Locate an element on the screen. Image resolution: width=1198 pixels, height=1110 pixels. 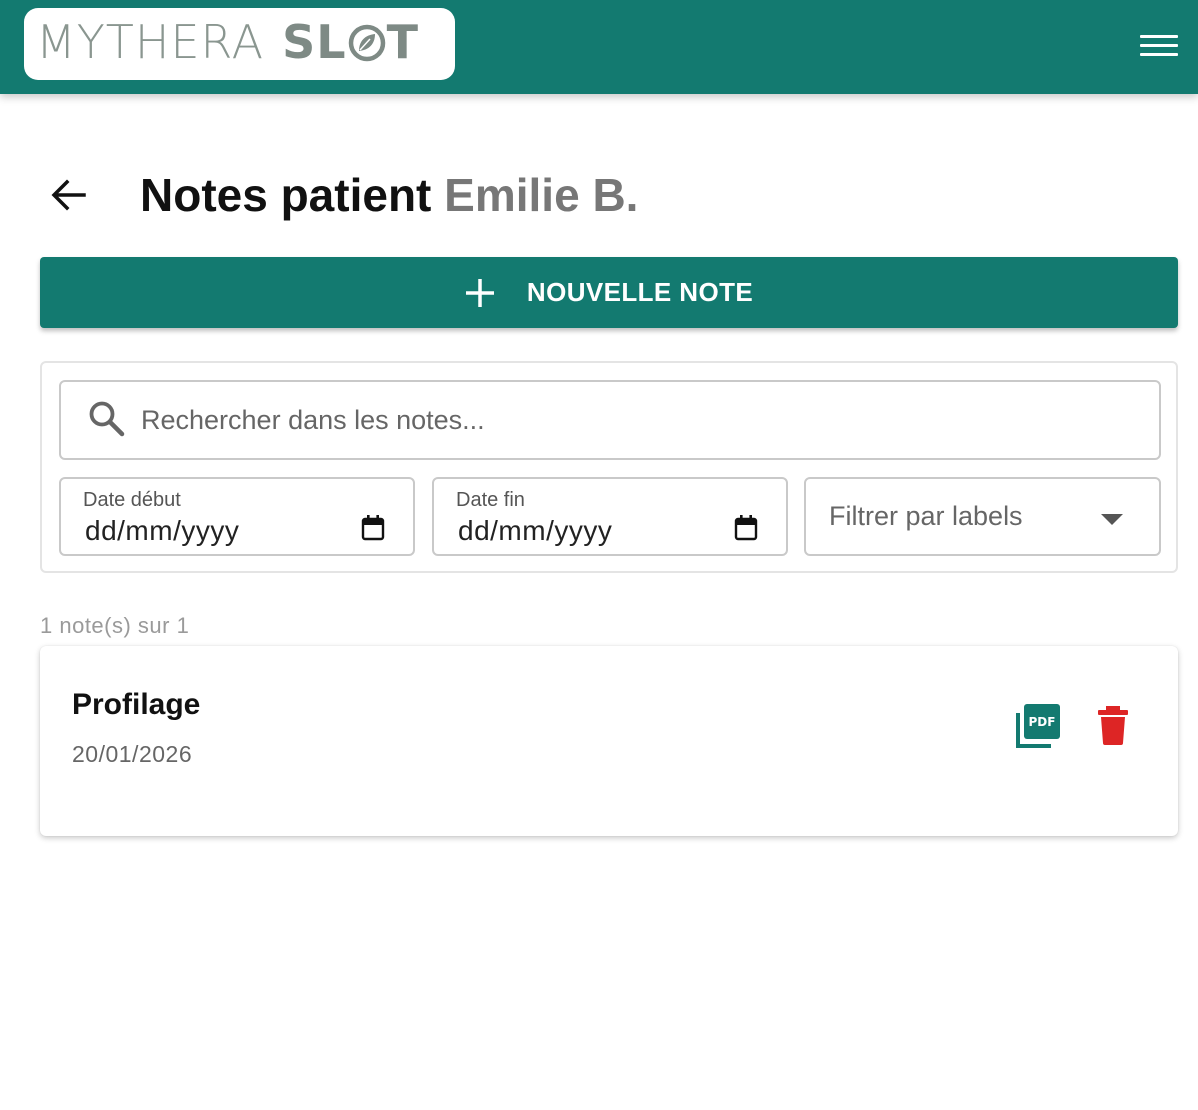
date-start-label: Date début is located at coordinates (132, 500).